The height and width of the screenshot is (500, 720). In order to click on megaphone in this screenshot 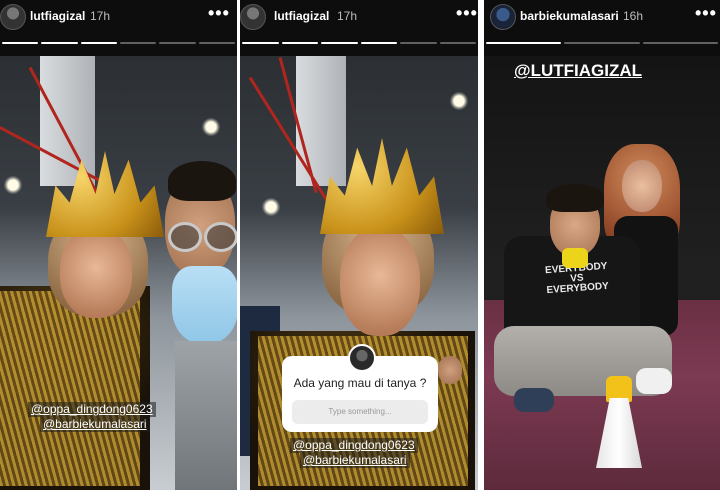, I will do `click(619, 422)`.